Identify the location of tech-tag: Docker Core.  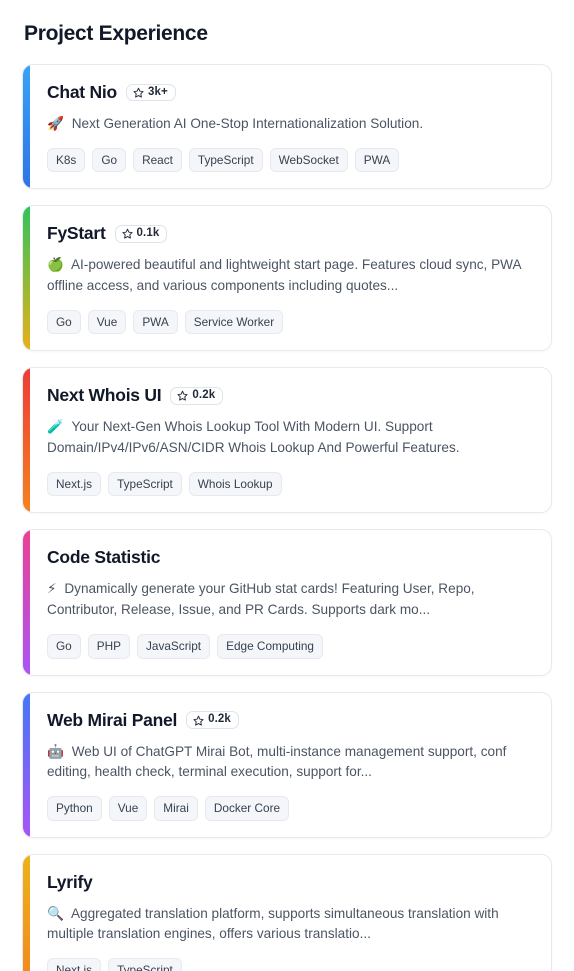
(247, 808).